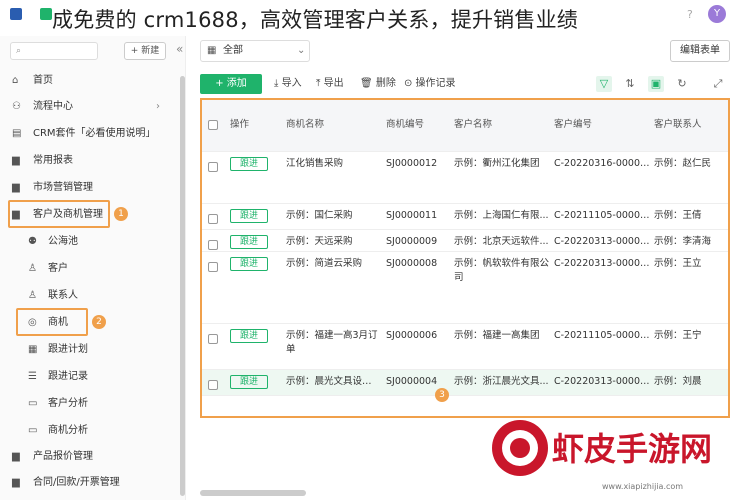 Image resolution: width=740 pixels, height=500 pixels. I want to click on sidebar-search-input: ⌕, so click(54, 51).